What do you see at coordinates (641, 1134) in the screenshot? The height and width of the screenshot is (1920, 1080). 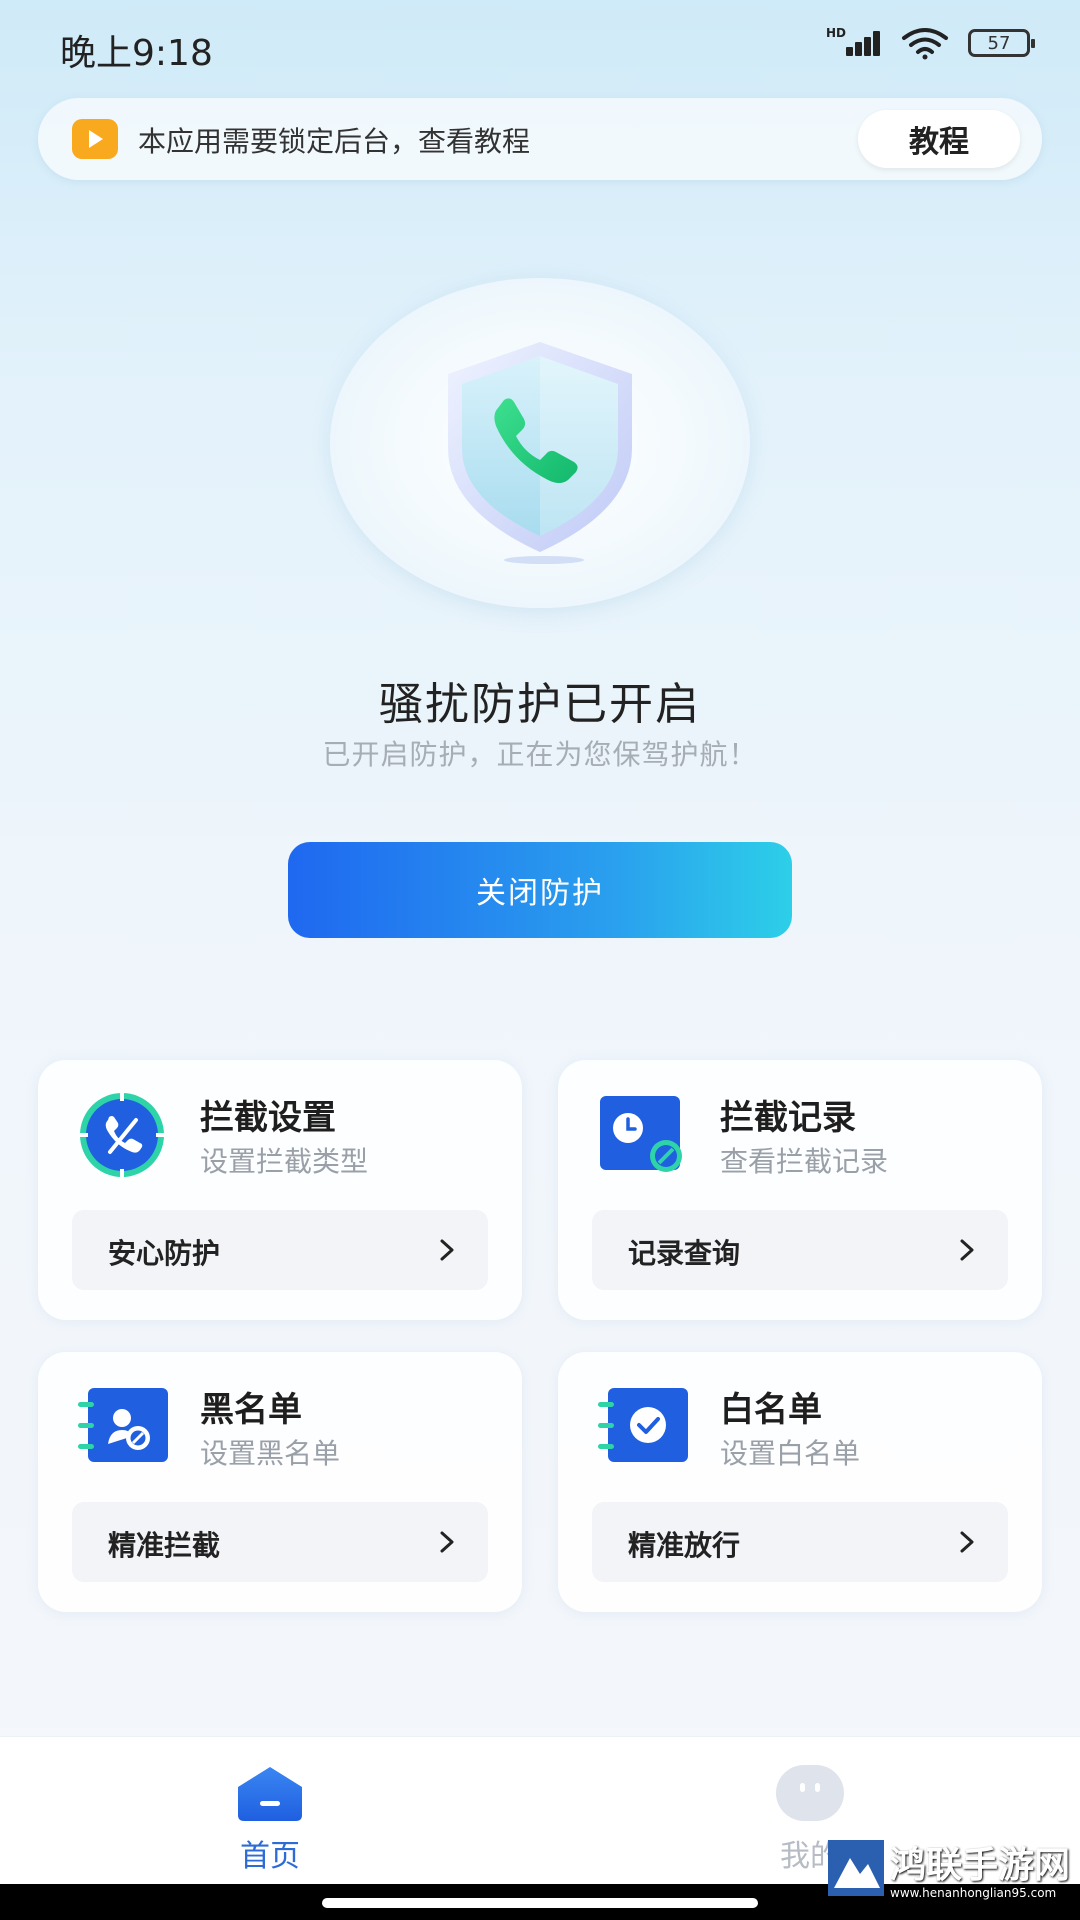 I see `intercept-record-icon` at bounding box center [641, 1134].